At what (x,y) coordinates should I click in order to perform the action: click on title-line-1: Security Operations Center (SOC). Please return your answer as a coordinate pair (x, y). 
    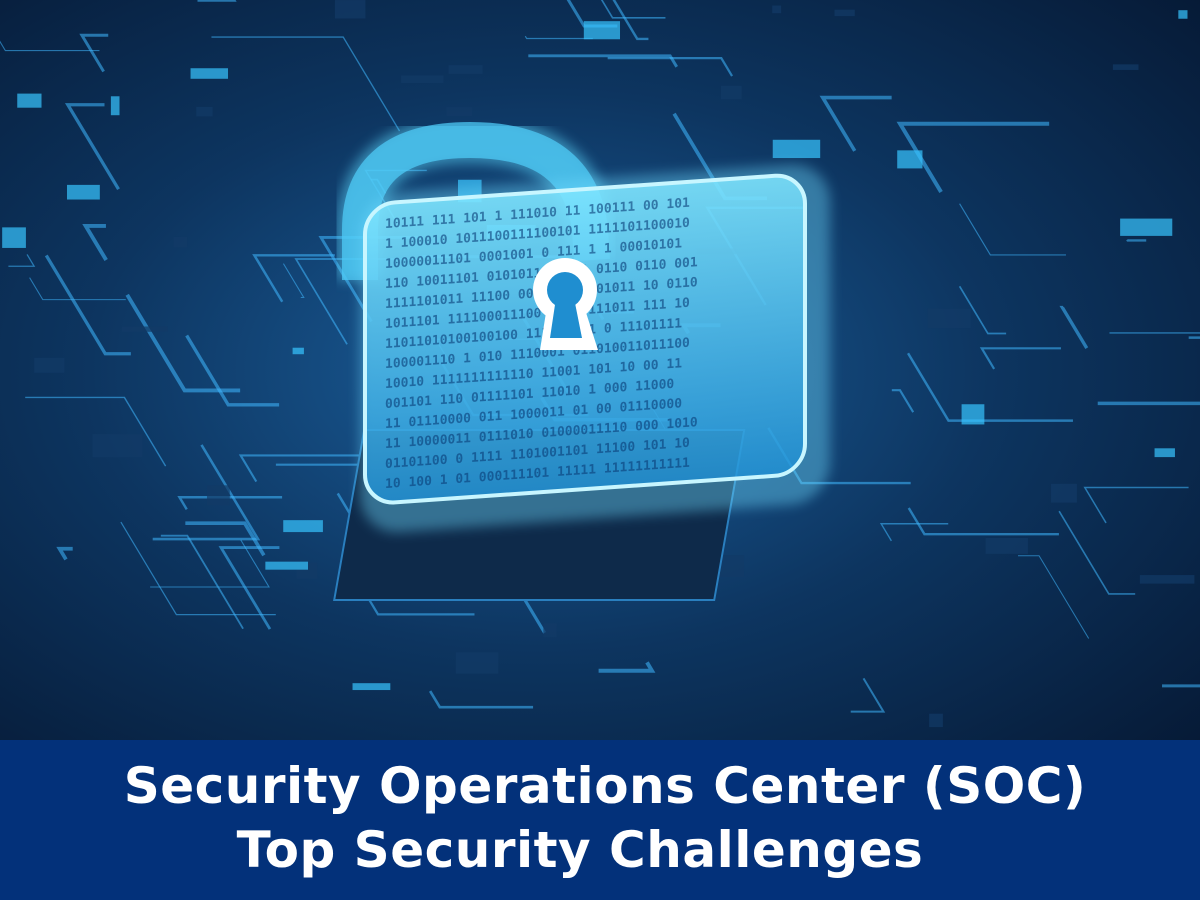
    Looking at the image, I should click on (605, 786).